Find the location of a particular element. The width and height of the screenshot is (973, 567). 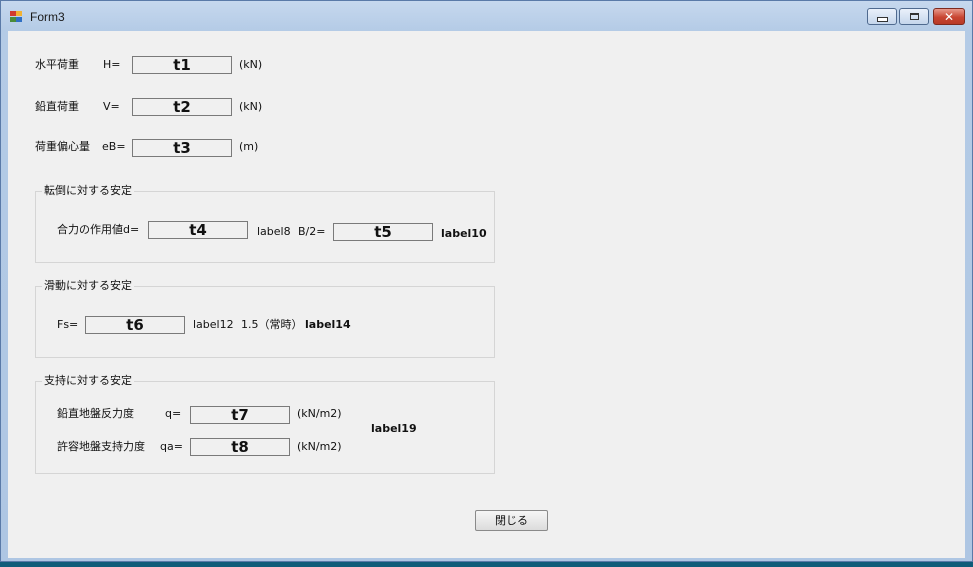

horizontal-load-label: 水平荷重 is located at coordinates (57, 64).